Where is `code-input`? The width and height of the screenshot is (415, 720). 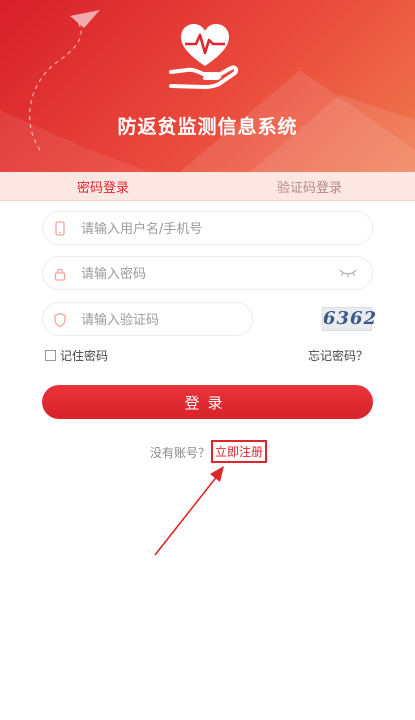 code-input is located at coordinates (161, 320).